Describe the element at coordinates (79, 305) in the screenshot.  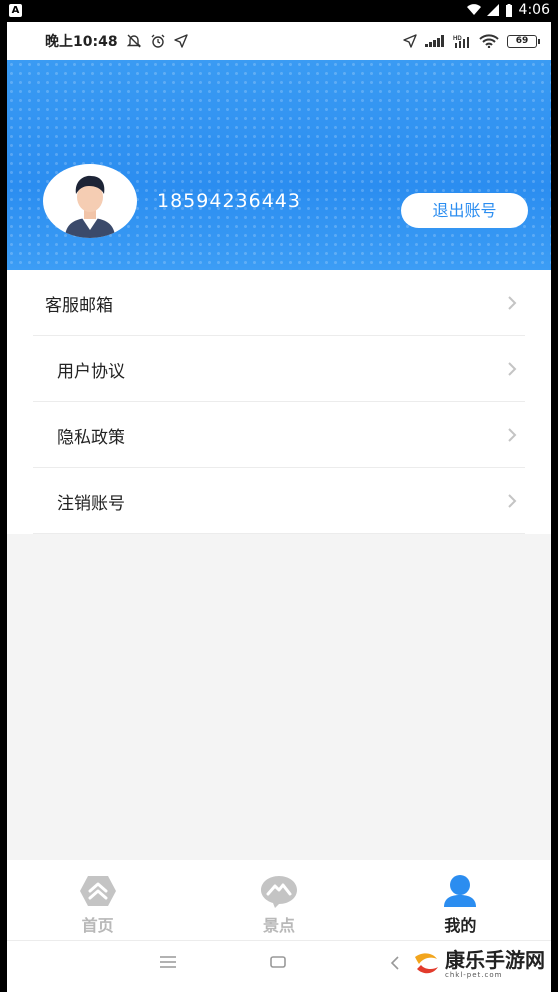
I see `menu-item-label: 客服邮箱` at that location.